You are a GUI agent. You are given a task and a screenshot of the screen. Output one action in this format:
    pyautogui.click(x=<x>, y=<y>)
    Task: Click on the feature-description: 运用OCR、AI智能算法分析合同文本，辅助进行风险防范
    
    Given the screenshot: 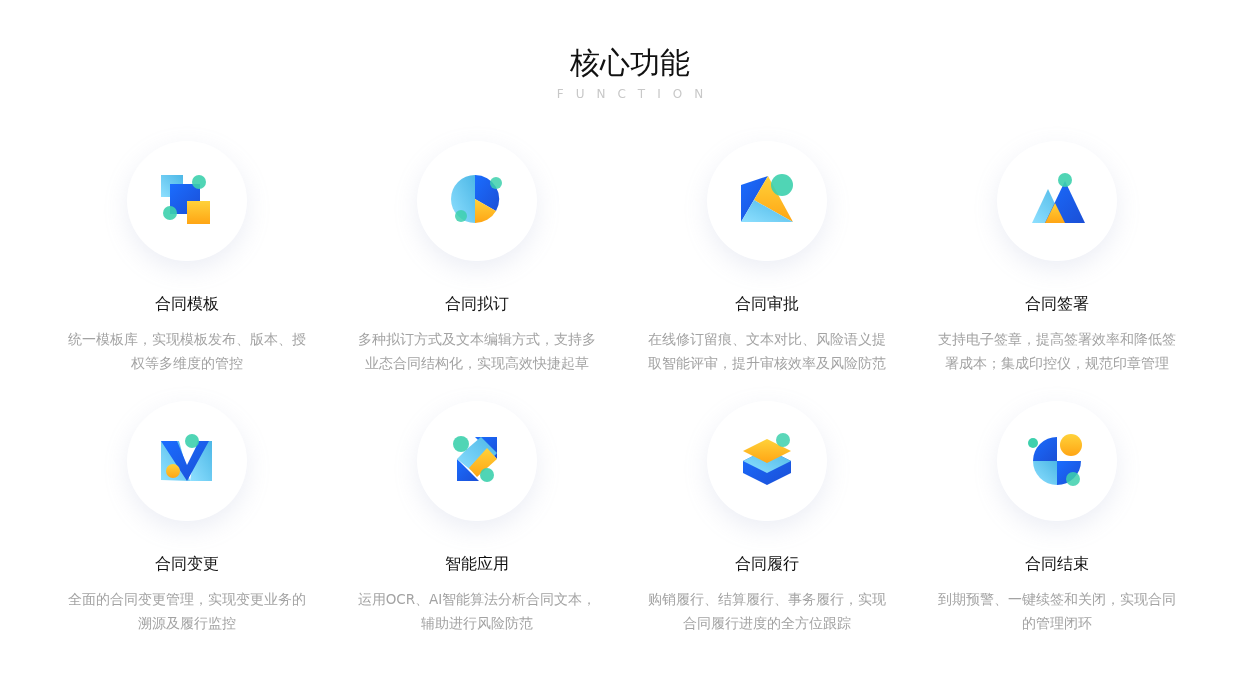 What is the action you would take?
    pyautogui.click(x=477, y=611)
    